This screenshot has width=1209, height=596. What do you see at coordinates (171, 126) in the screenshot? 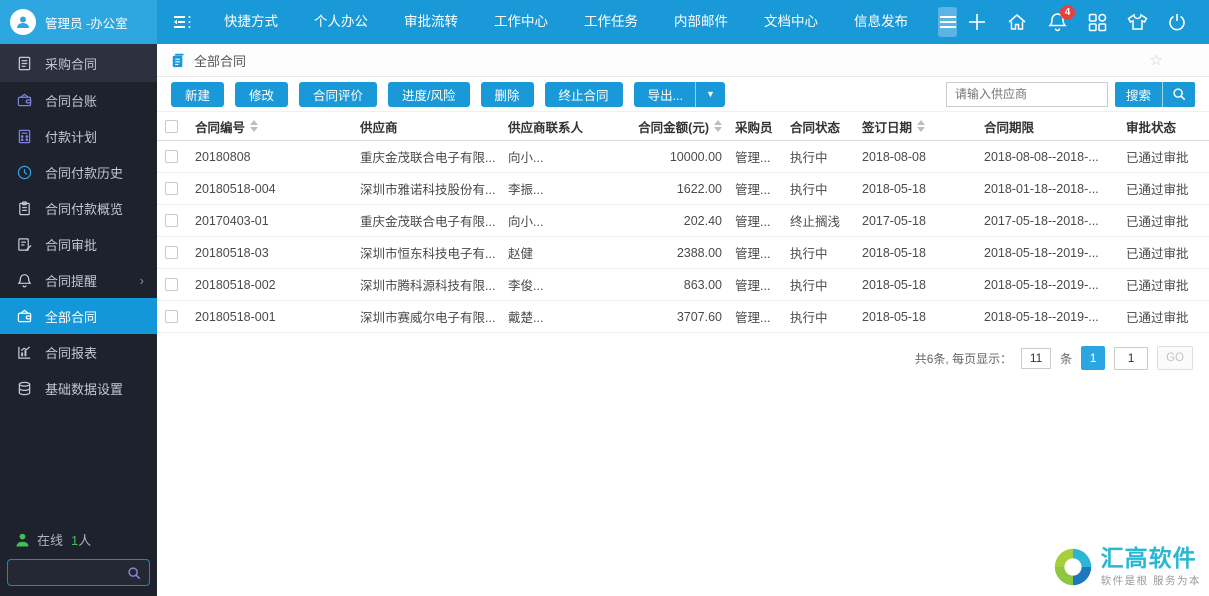
I see `select-all-checkbox` at bounding box center [171, 126].